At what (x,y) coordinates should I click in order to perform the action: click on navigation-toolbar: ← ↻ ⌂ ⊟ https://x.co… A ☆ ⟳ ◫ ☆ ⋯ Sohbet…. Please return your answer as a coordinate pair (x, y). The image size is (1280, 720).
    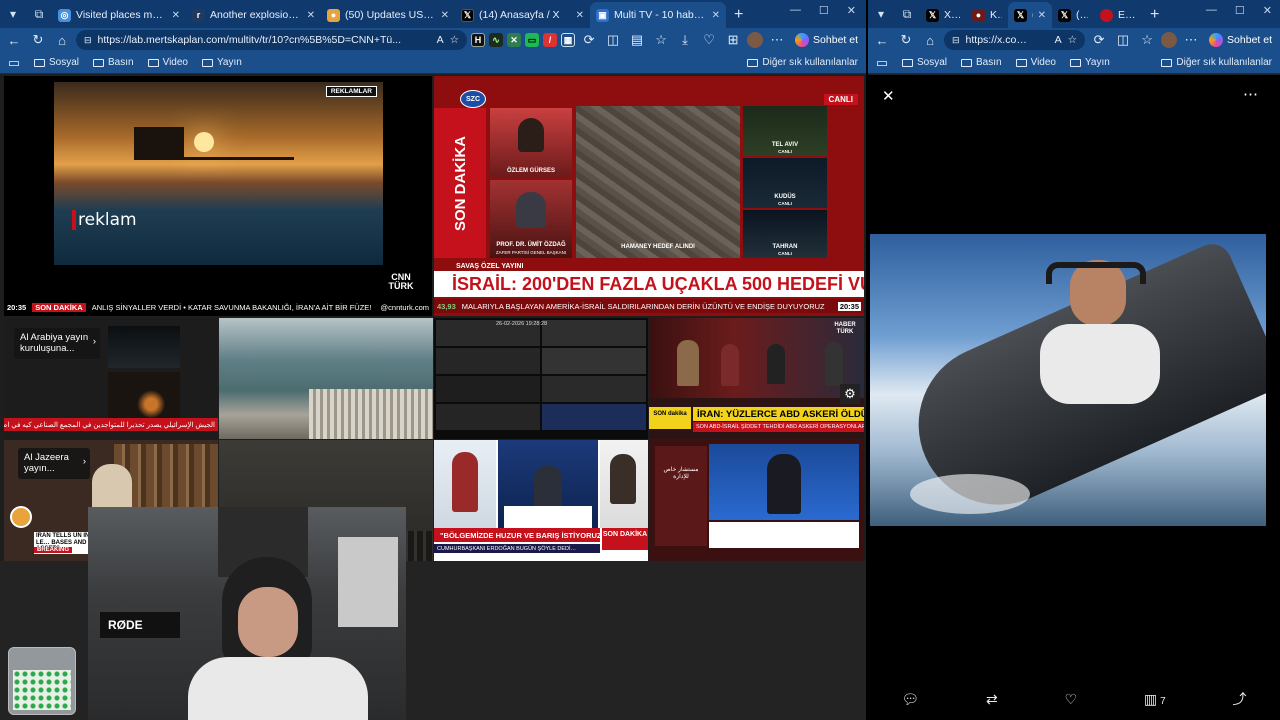
    Looking at the image, I should click on (1074, 40).